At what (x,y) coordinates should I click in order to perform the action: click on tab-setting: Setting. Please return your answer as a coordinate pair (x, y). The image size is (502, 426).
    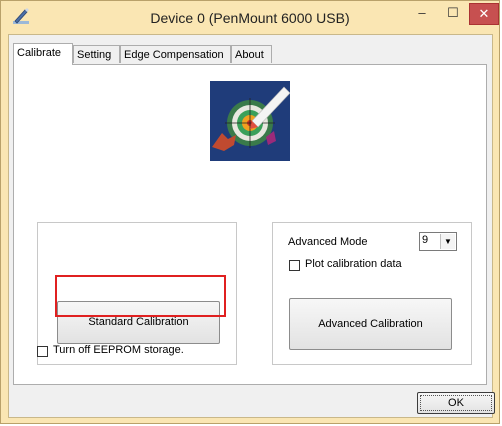
    Looking at the image, I should click on (96, 54).